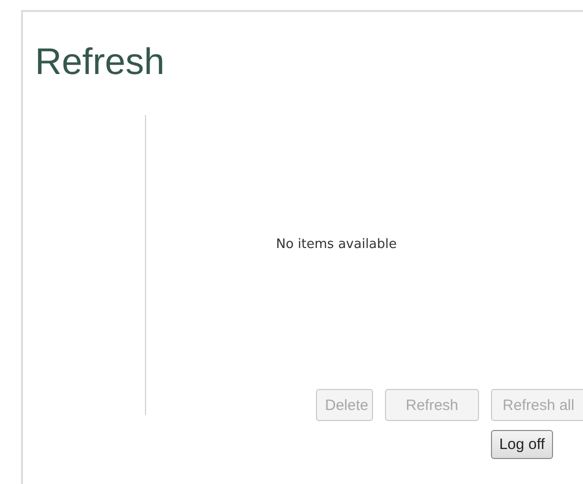 This screenshot has height=484, width=583. I want to click on log-off-button: Log off, so click(522, 444).